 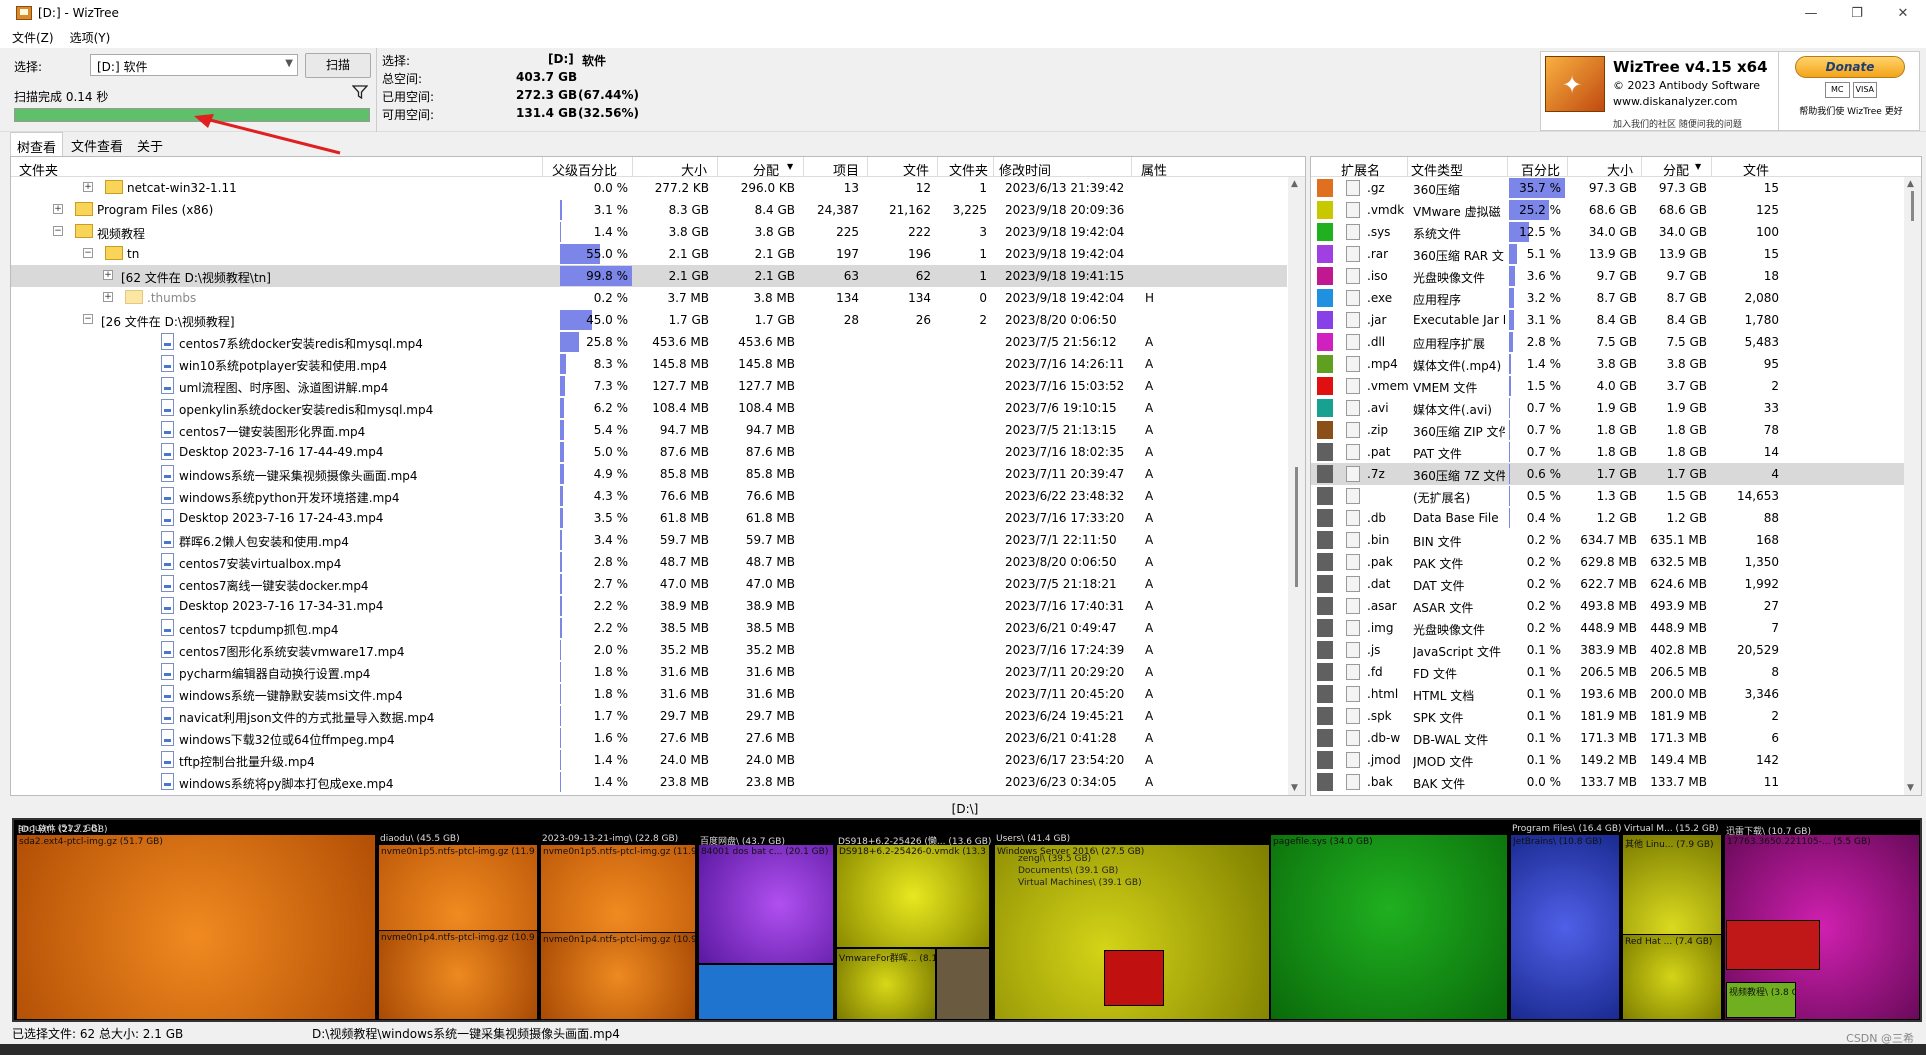 What do you see at coordinates (194, 65) in the screenshot?
I see `drive-select: [D:] 软件 ▼` at bounding box center [194, 65].